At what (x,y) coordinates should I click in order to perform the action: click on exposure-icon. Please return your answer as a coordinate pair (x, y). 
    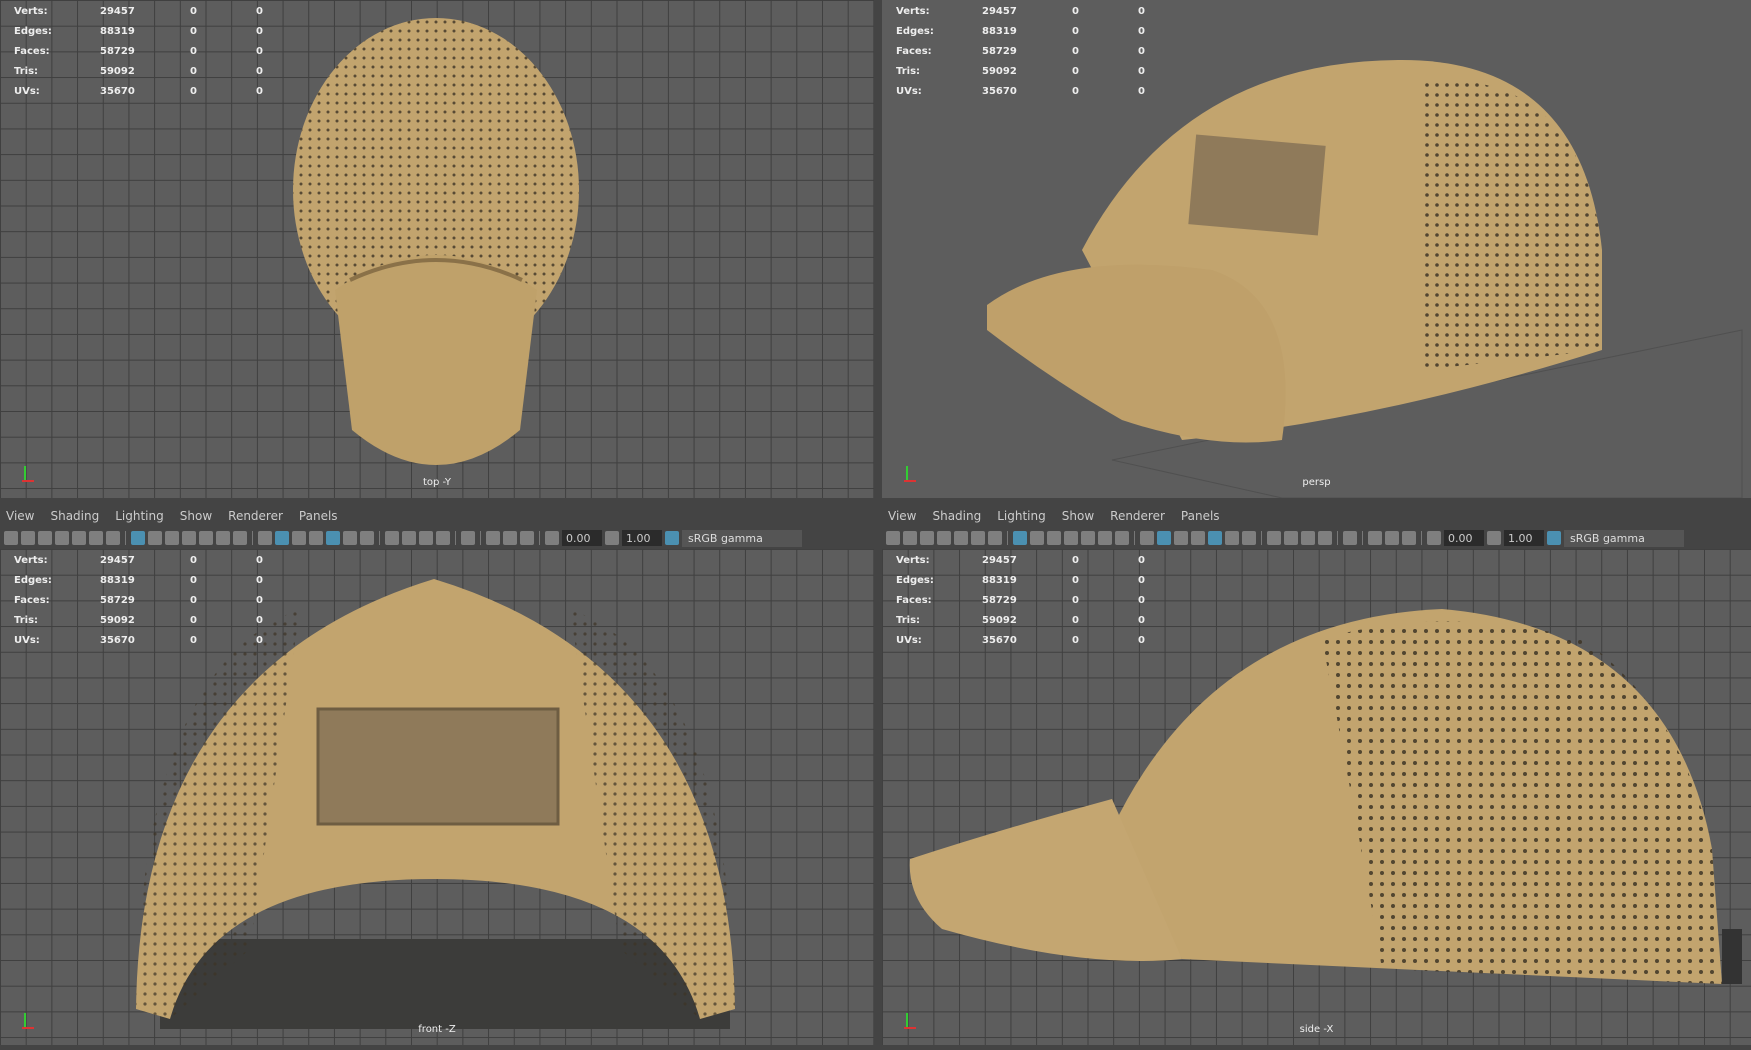
    Looking at the image, I should click on (1434, 538).